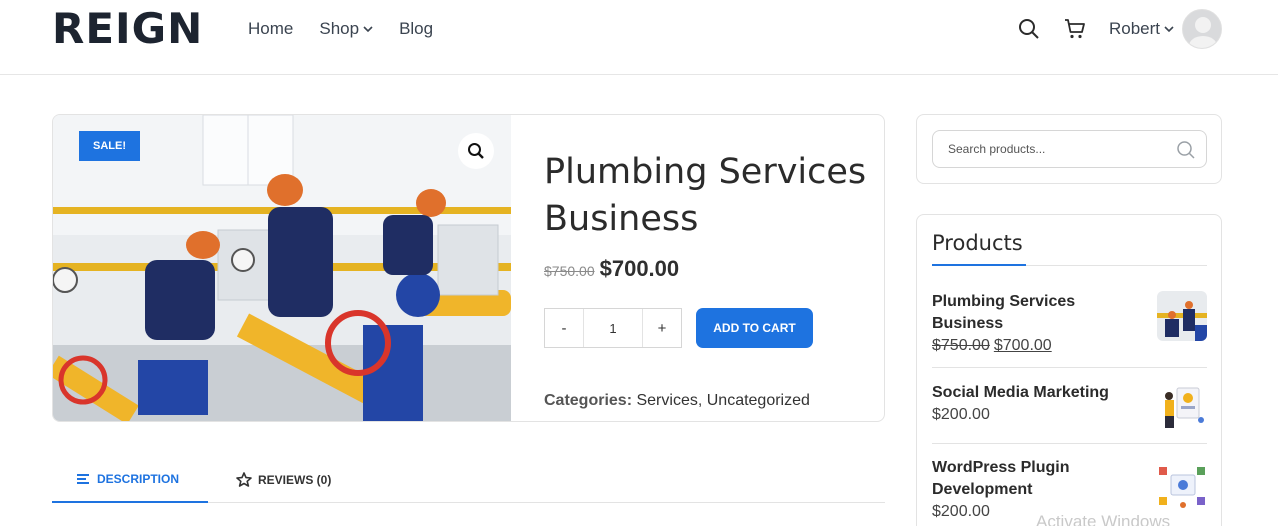 The image size is (1278, 526). I want to click on main-nav: Home Shop Blog, so click(353, 29).